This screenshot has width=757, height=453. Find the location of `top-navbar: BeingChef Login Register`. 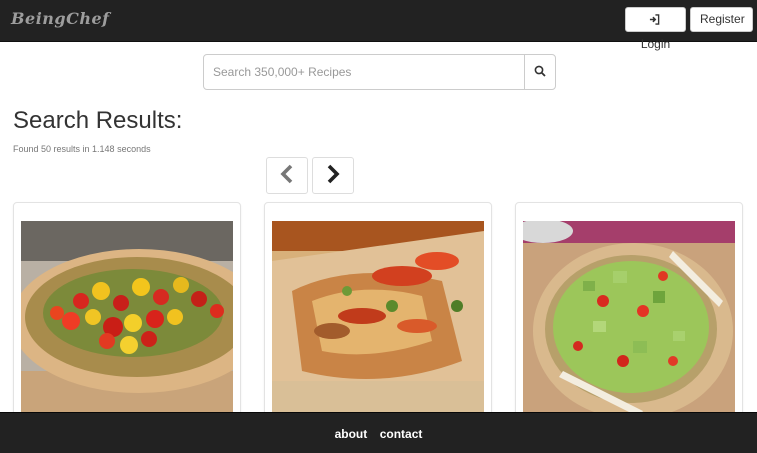

top-navbar: BeingChef Login Register is located at coordinates (378, 25).